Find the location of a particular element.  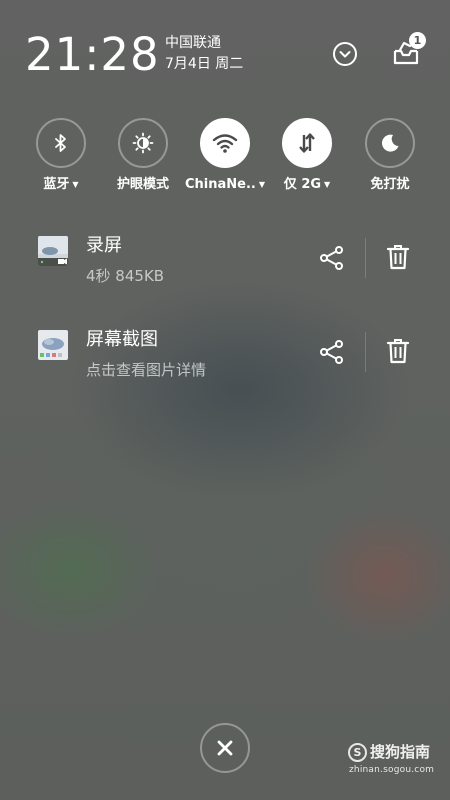

toggle-bluetooth-button is located at coordinates (61, 143).